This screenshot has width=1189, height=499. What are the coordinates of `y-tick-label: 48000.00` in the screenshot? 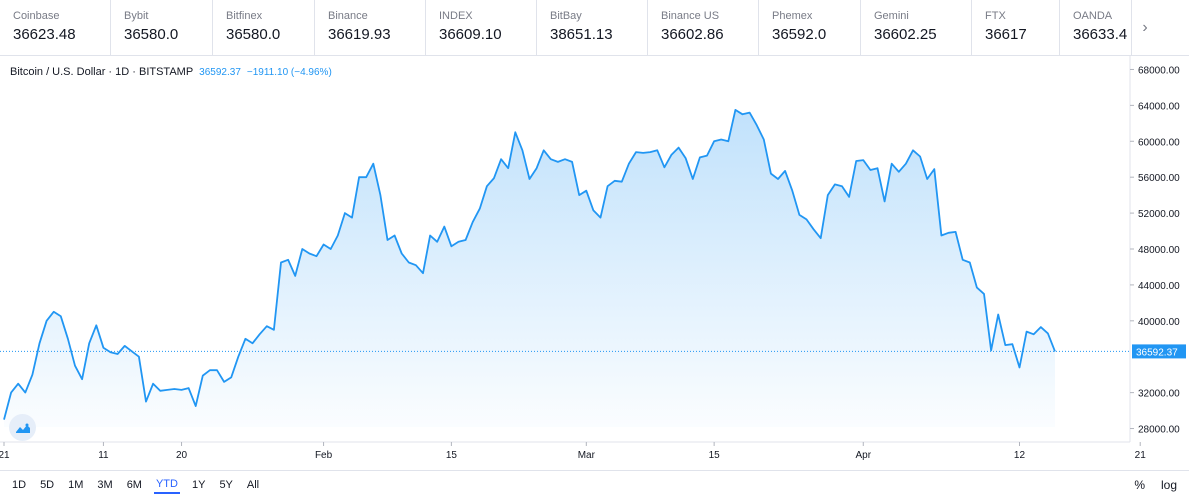 It's located at (1159, 250).